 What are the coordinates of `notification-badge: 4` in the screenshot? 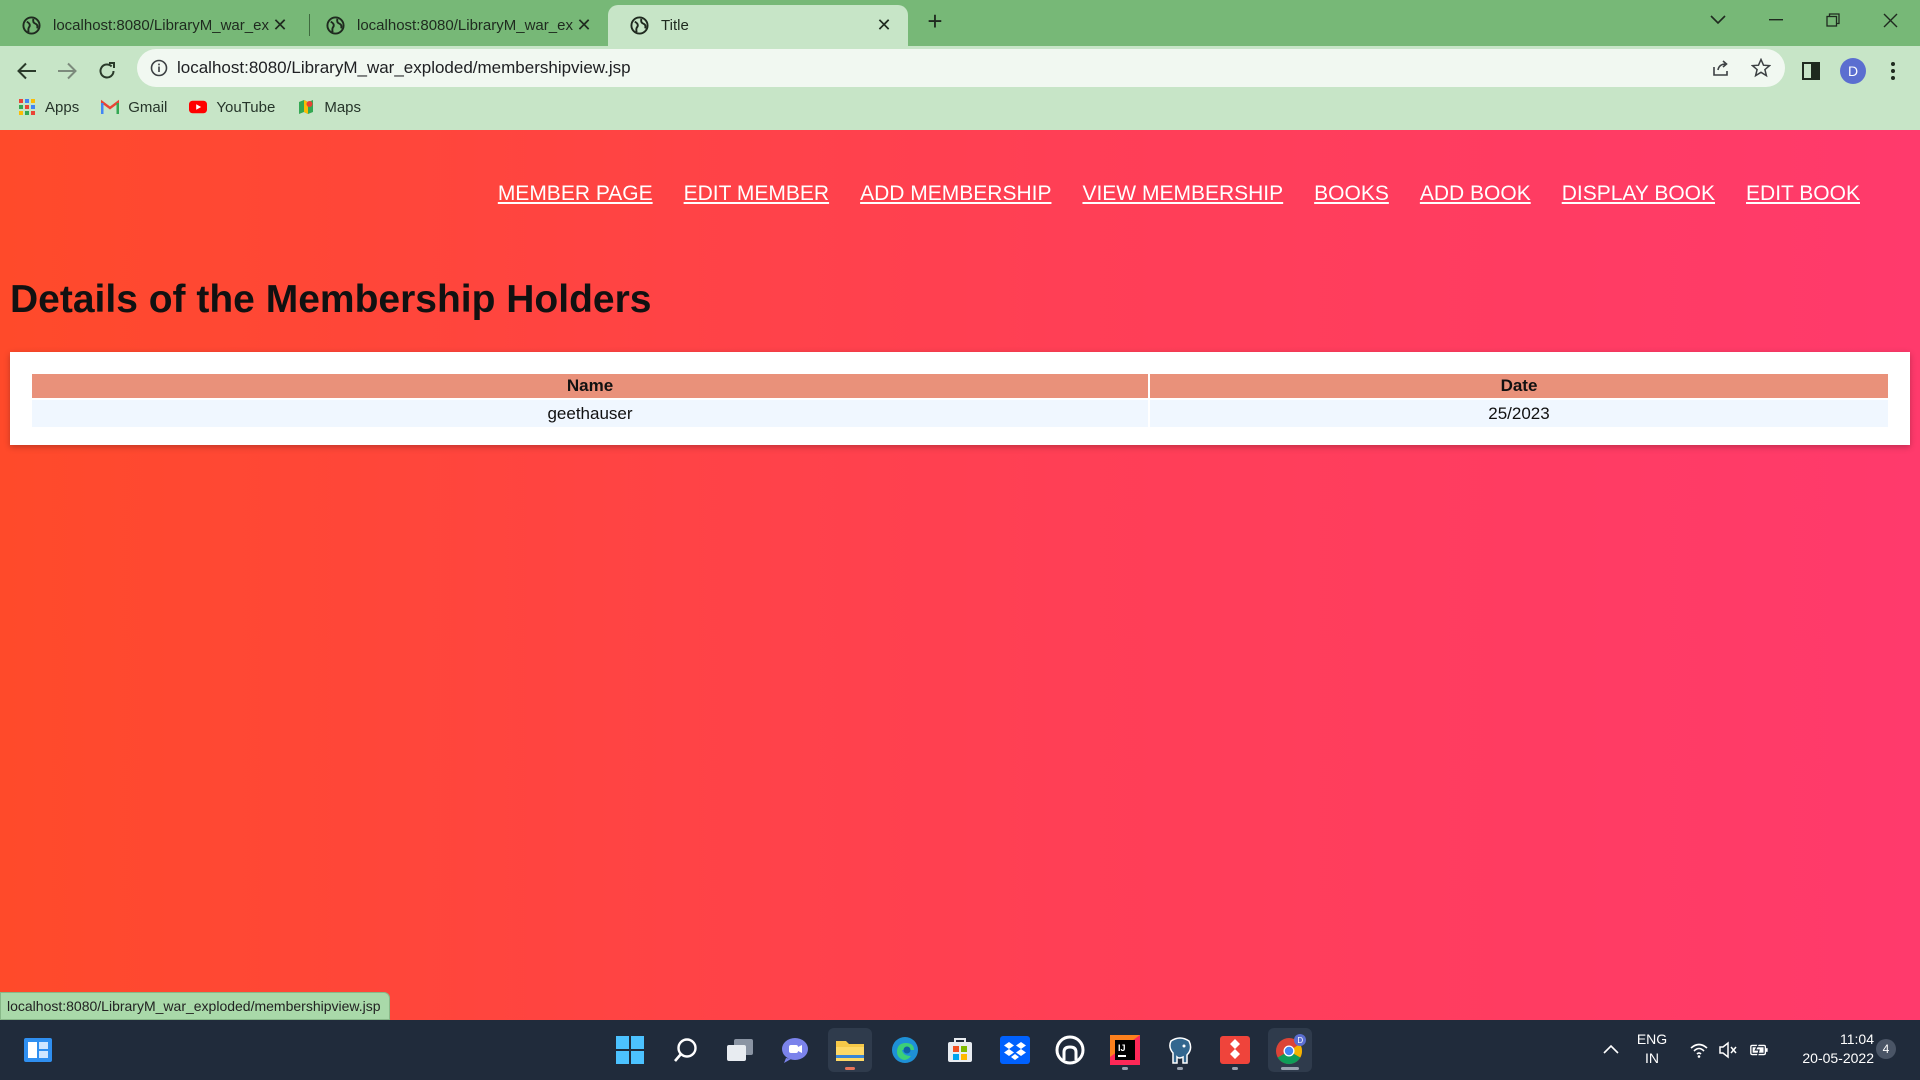 It's located at (1886, 1049).